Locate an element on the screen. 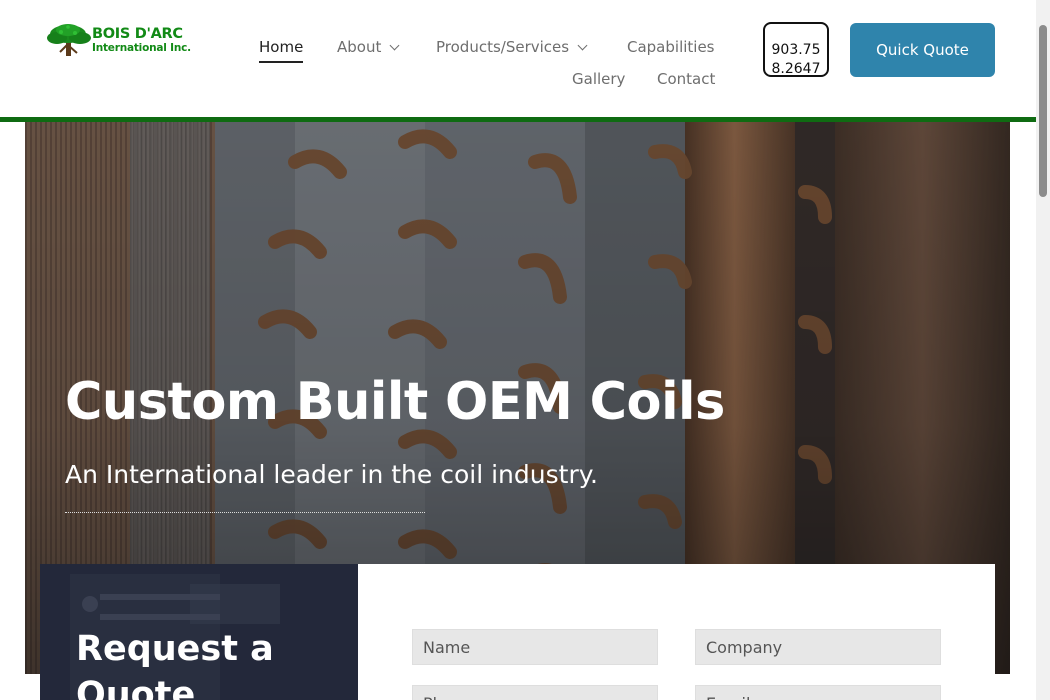 This screenshot has height=700, width=1050. request-quote-heading: Request a Quote is located at coordinates (175, 664).